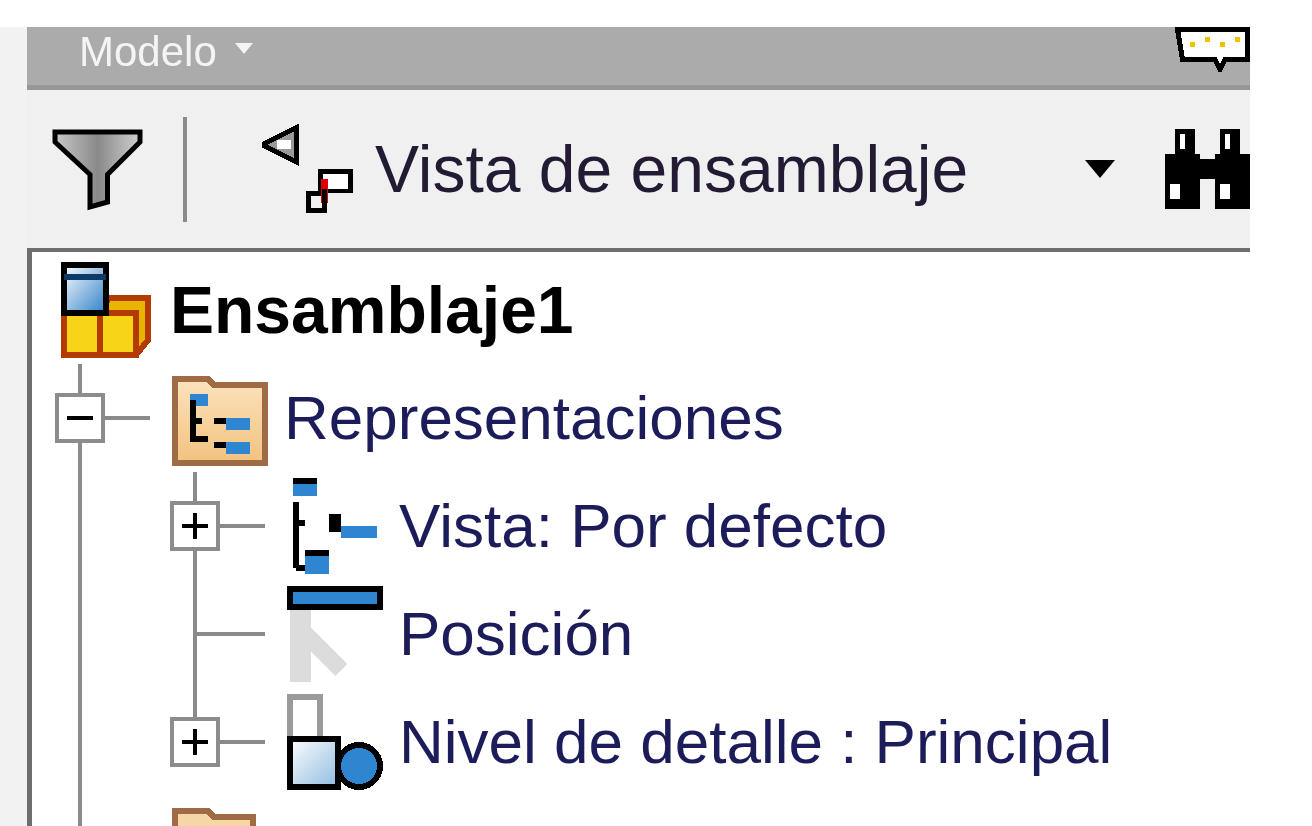 This screenshot has width=1312, height=826. What do you see at coordinates (643, 526) in the screenshot?
I see `tree-item: Vista: Por defecto` at bounding box center [643, 526].